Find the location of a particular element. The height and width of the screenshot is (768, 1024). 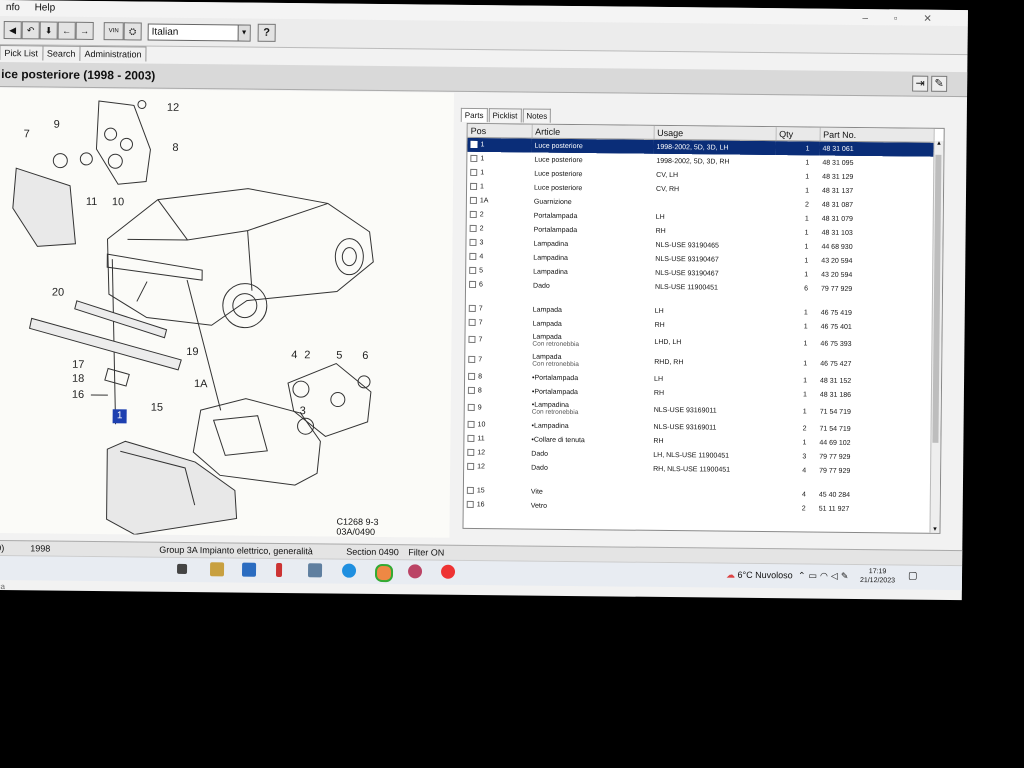

clock: 17:19 21/12/2023 is located at coordinates (877, 576).